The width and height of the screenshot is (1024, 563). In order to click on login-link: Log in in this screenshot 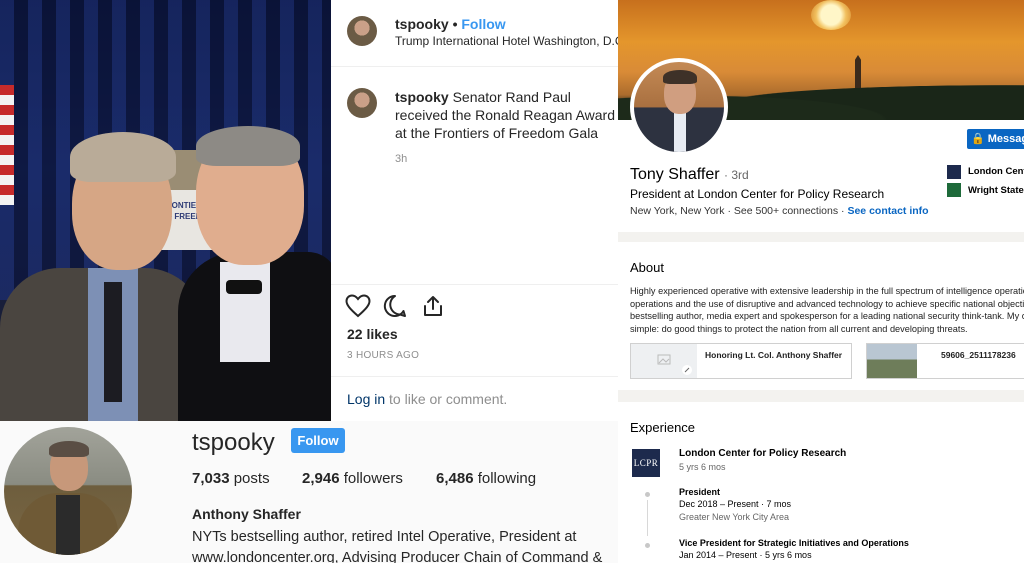, I will do `click(366, 399)`.